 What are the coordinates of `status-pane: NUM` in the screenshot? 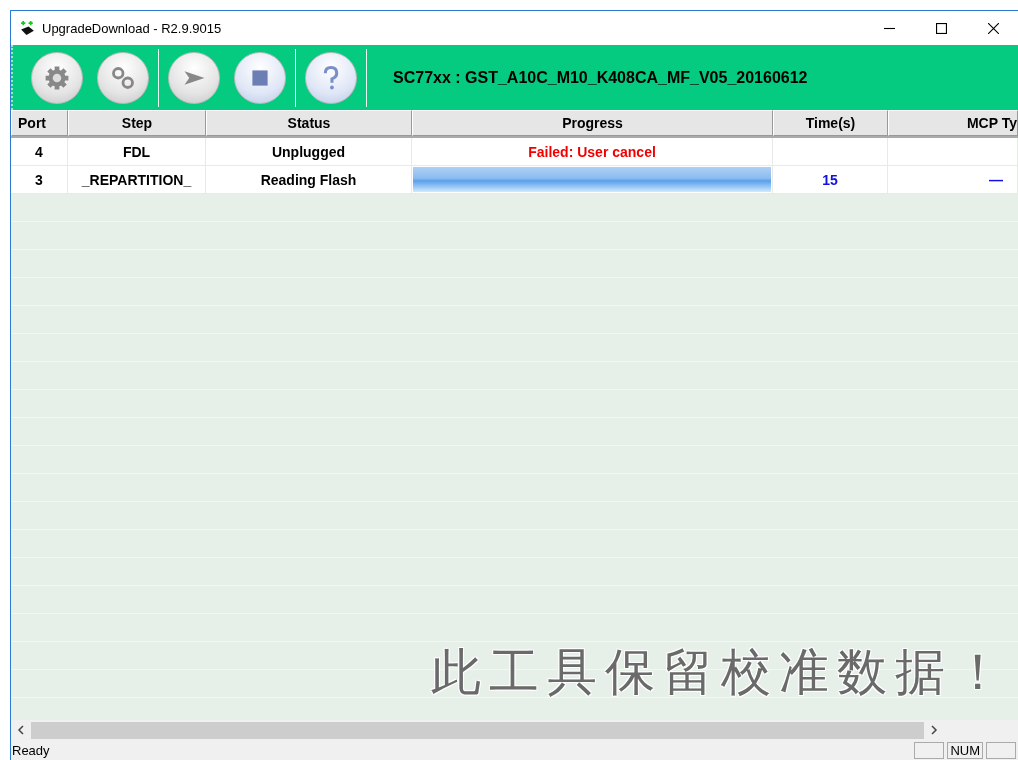 It's located at (965, 750).